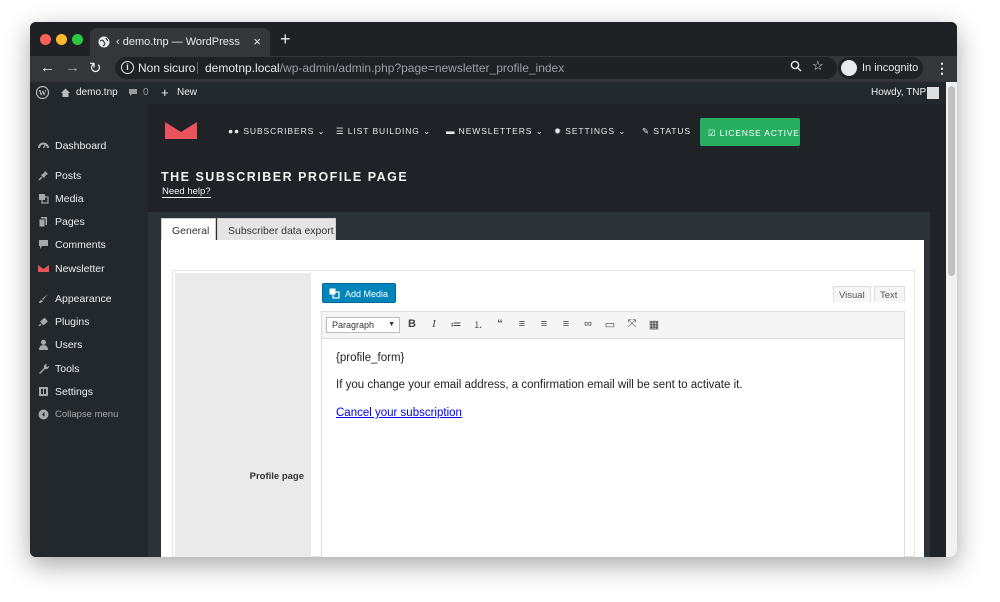  I want to click on bold-icon: B, so click(412, 325).